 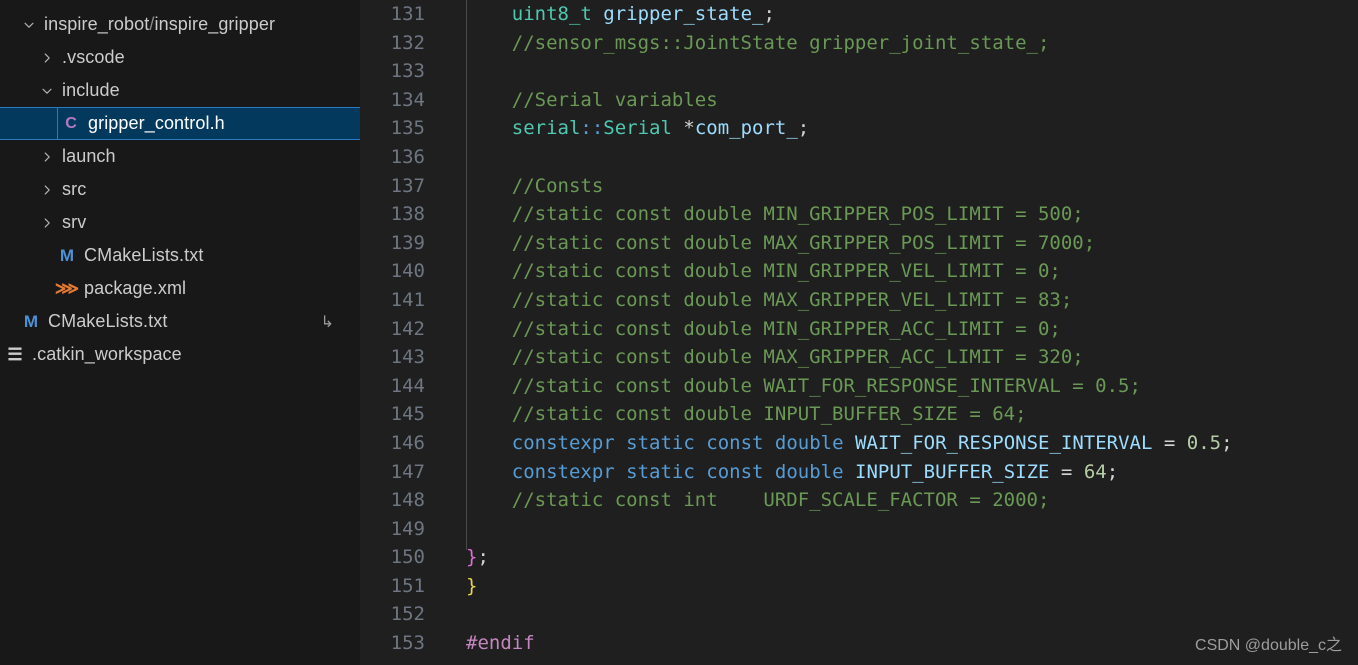 What do you see at coordinates (180, 156) in the screenshot?
I see `tree-item-launch: launch` at bounding box center [180, 156].